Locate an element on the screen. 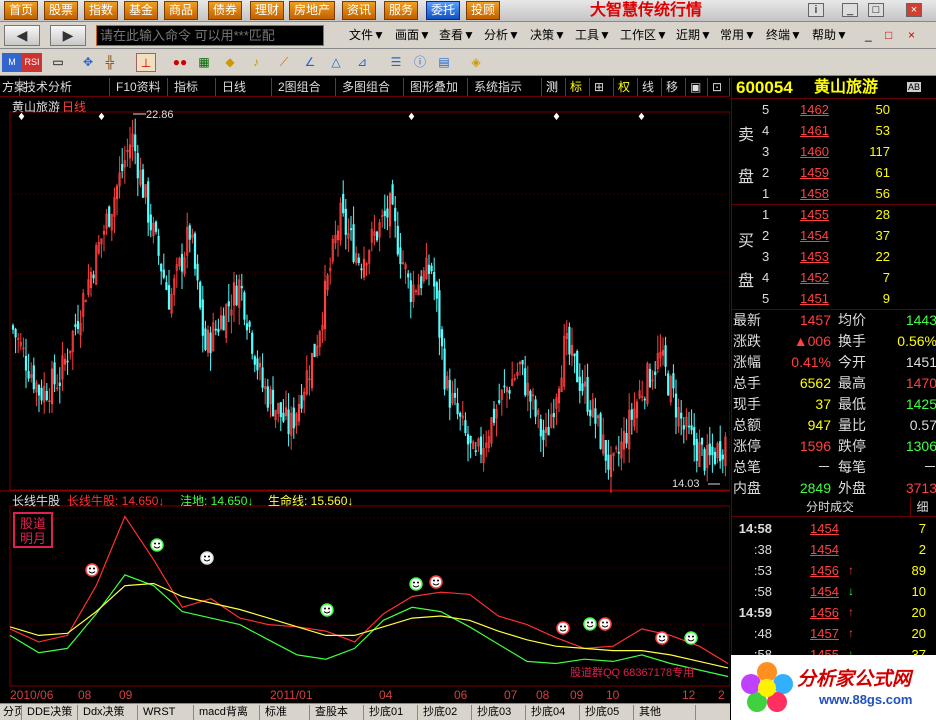 The image size is (936, 720). tab-move: 移 is located at coordinates (675, 87).